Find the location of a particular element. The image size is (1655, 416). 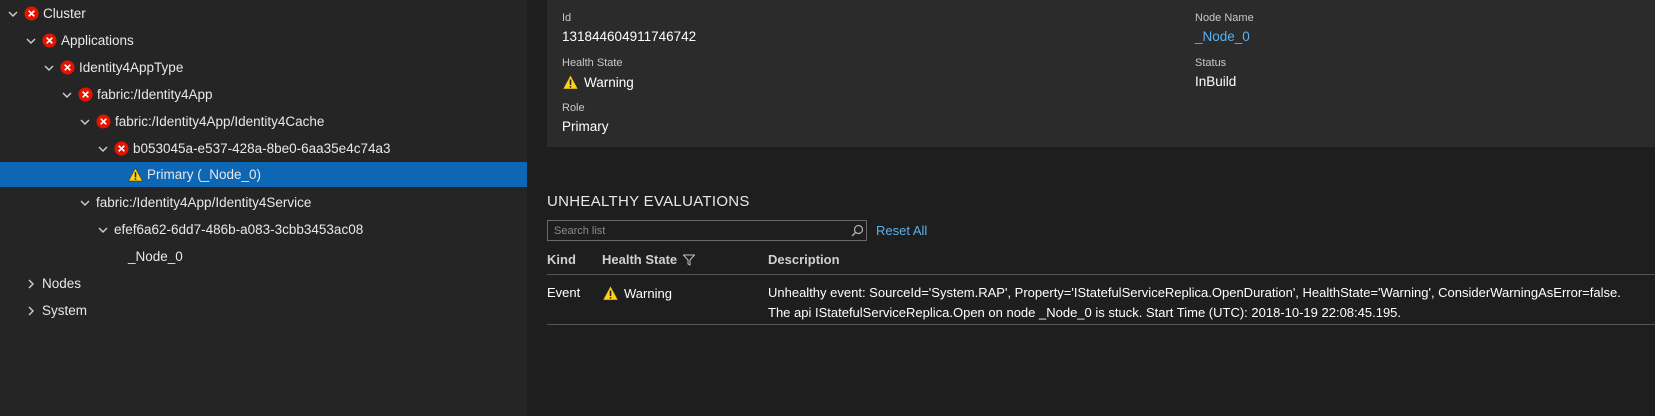

table-header: Kind Health State Description is located at coordinates (1101, 260).